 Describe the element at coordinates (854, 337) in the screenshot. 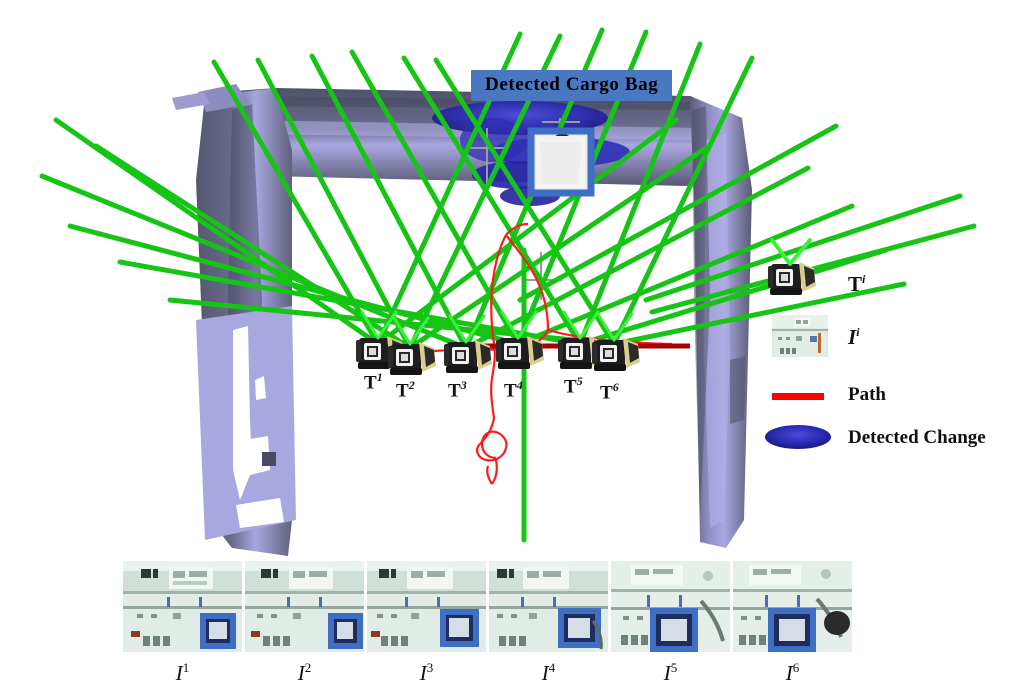

I see `legend-label-image: Ii` at that location.